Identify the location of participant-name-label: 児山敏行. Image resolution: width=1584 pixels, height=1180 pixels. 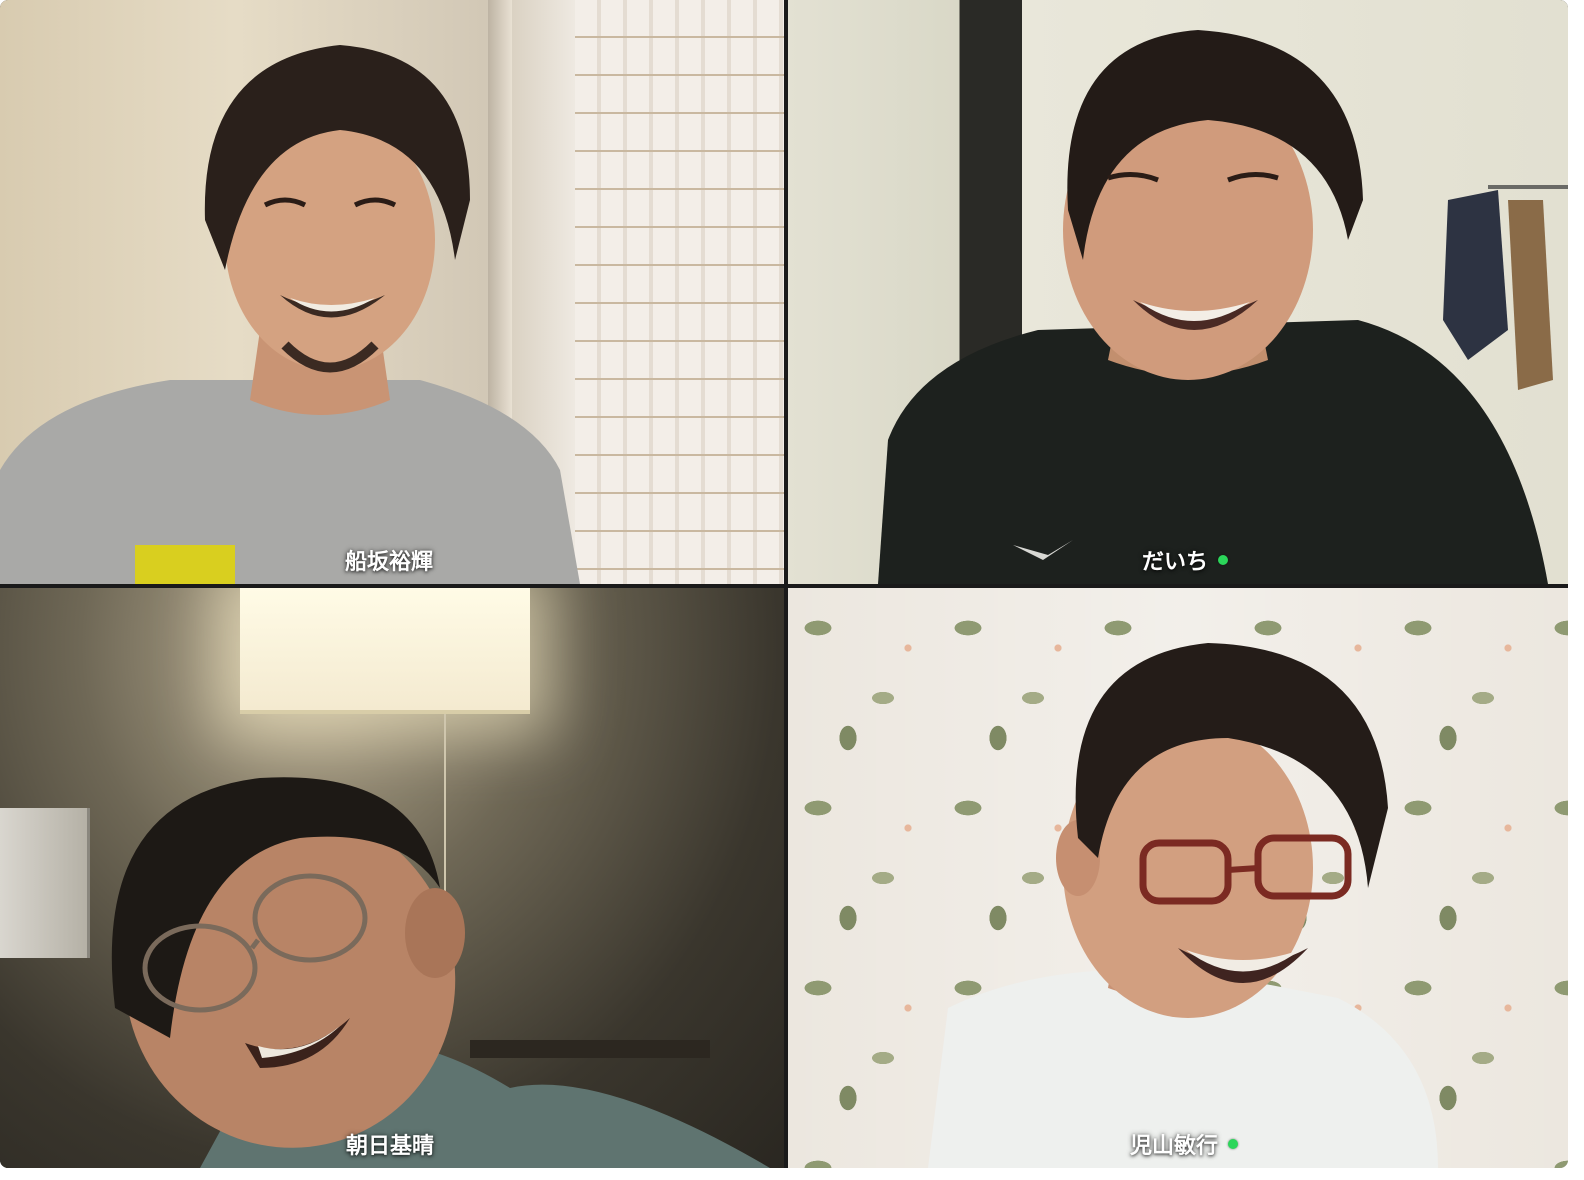
(1184, 1144).